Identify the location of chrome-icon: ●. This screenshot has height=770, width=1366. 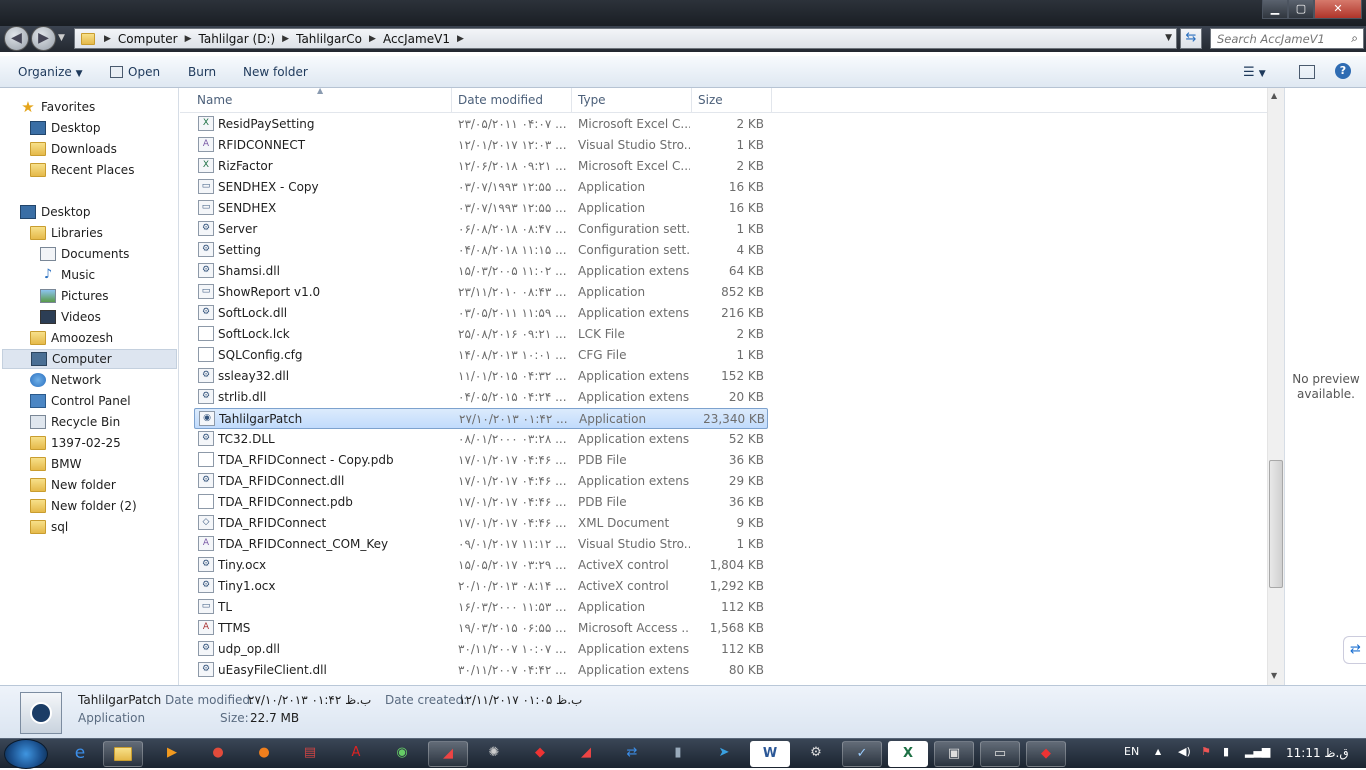
(218, 754).